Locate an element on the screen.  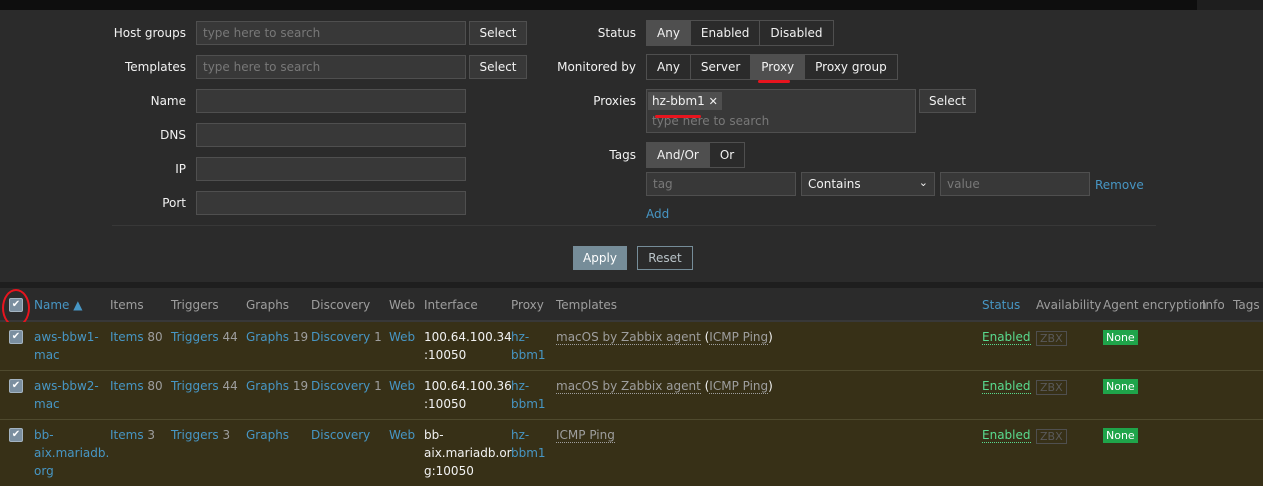
host-name-link: aws-bbw1- mac is located at coordinates (66, 346).